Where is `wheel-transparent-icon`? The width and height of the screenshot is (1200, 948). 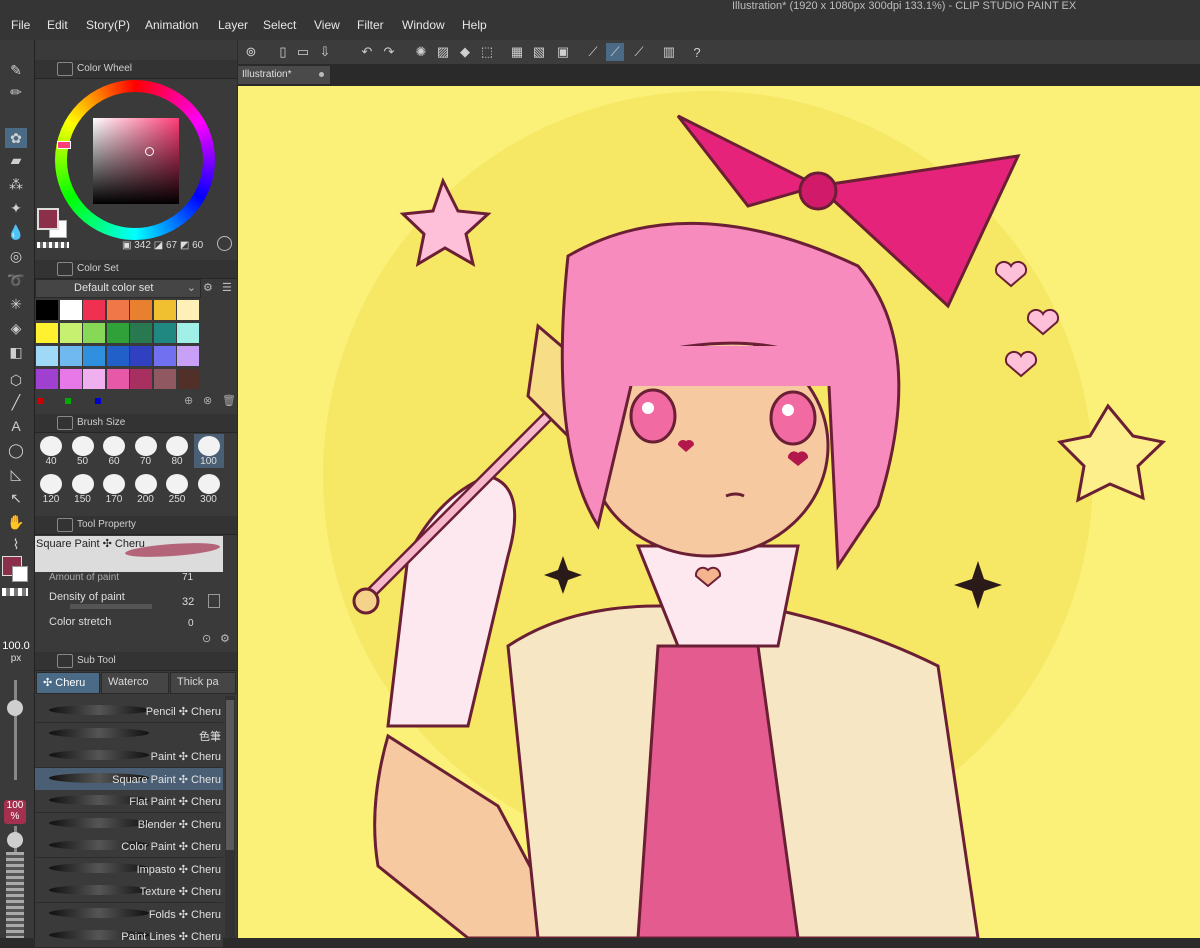
wheel-transparent-icon is located at coordinates (53, 245).